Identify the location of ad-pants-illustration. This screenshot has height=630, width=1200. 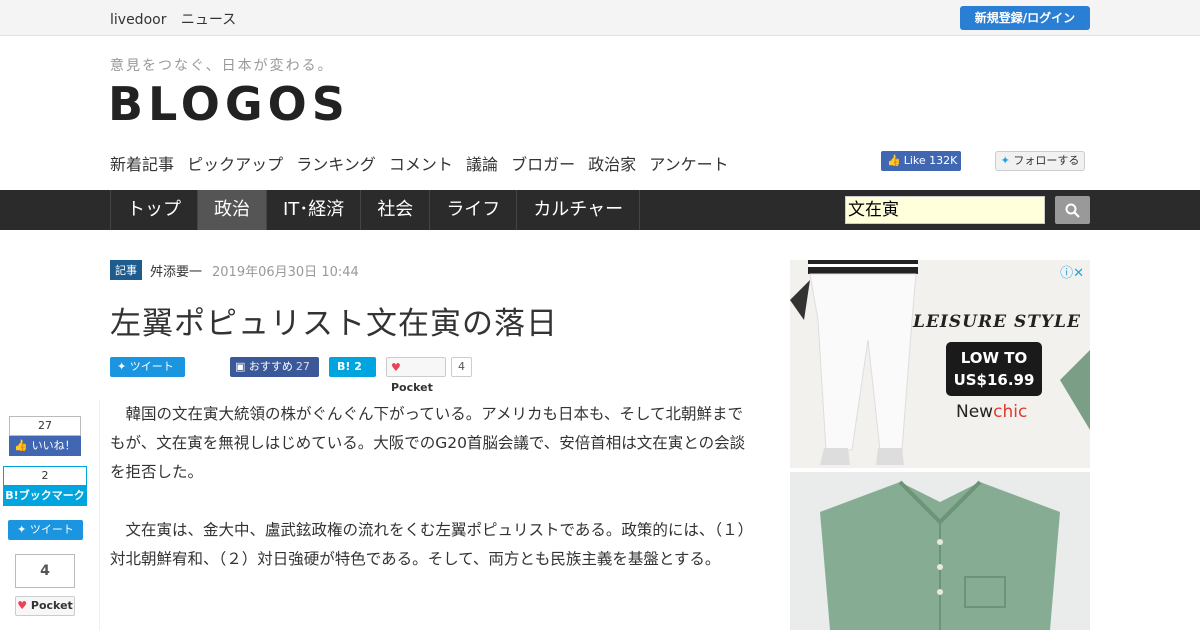
(940, 362).